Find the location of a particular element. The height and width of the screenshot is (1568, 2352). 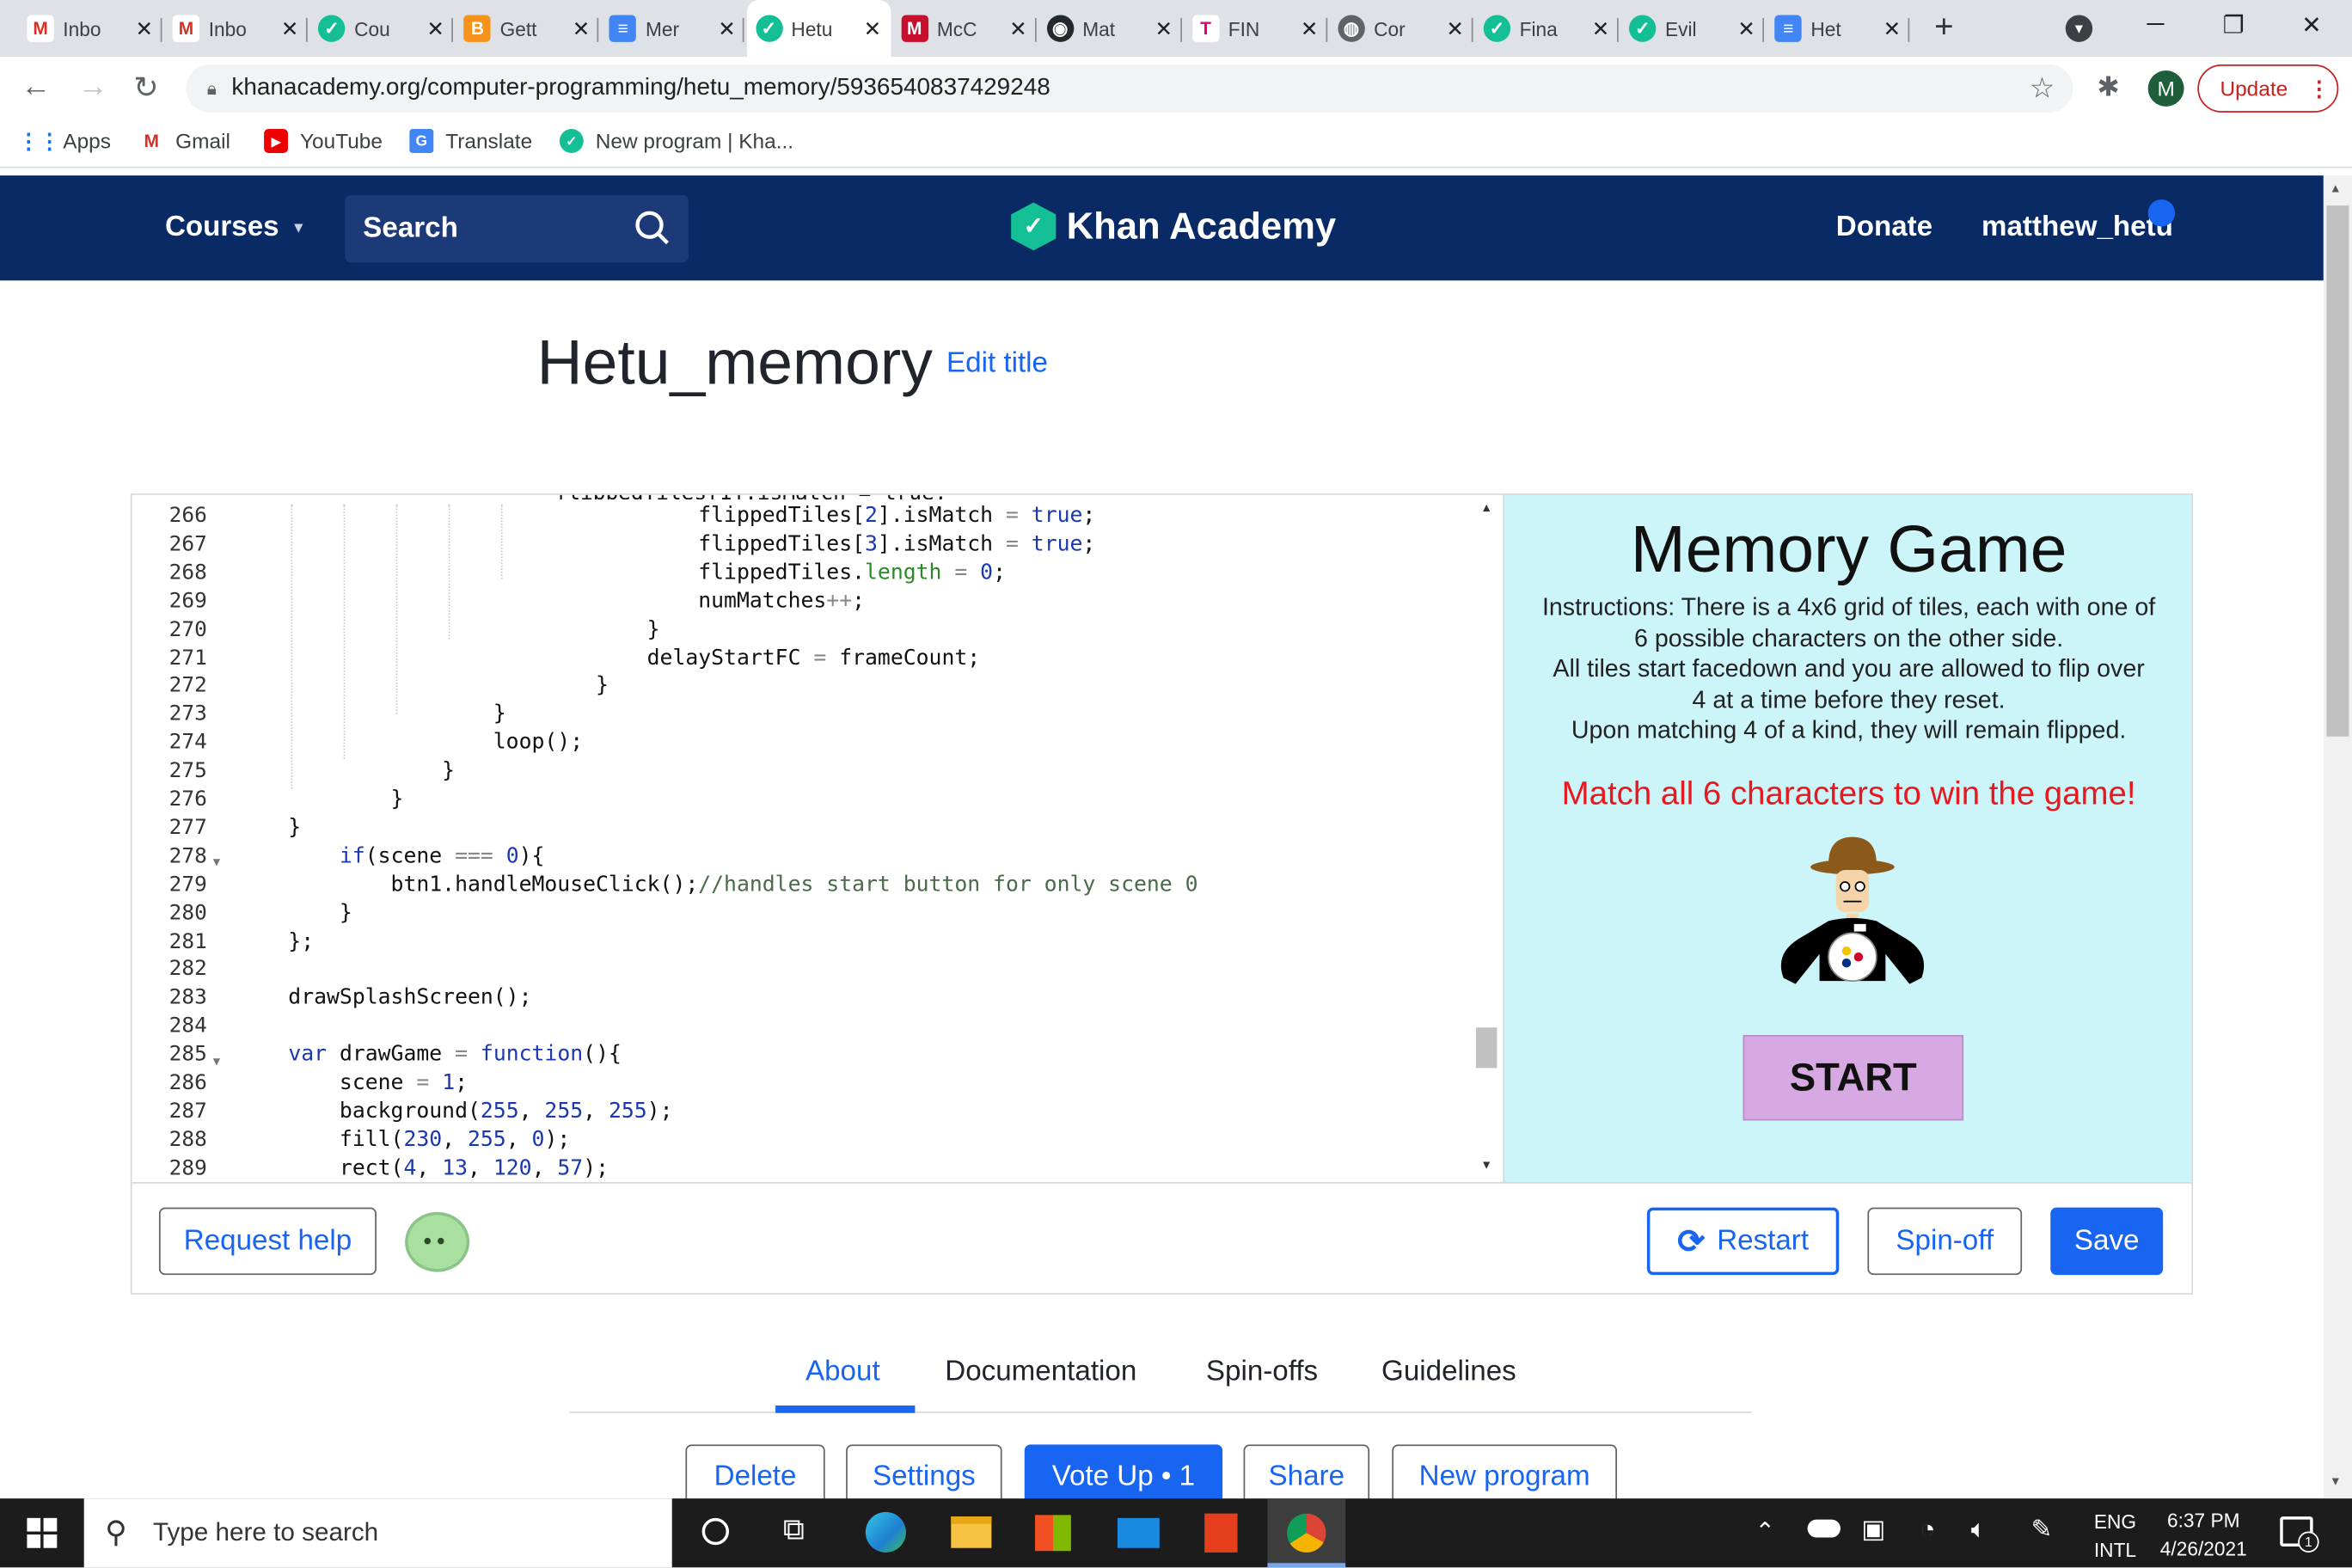

back-icon: ← is located at coordinates (36, 87).